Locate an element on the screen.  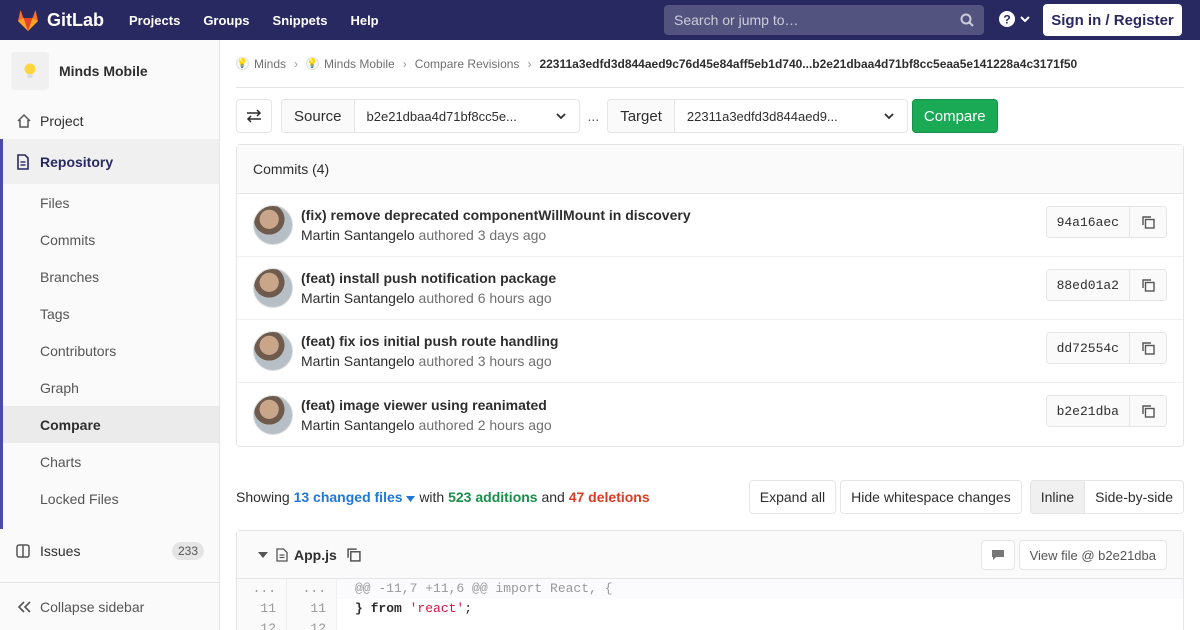
with-text: with is located at coordinates (432, 497).